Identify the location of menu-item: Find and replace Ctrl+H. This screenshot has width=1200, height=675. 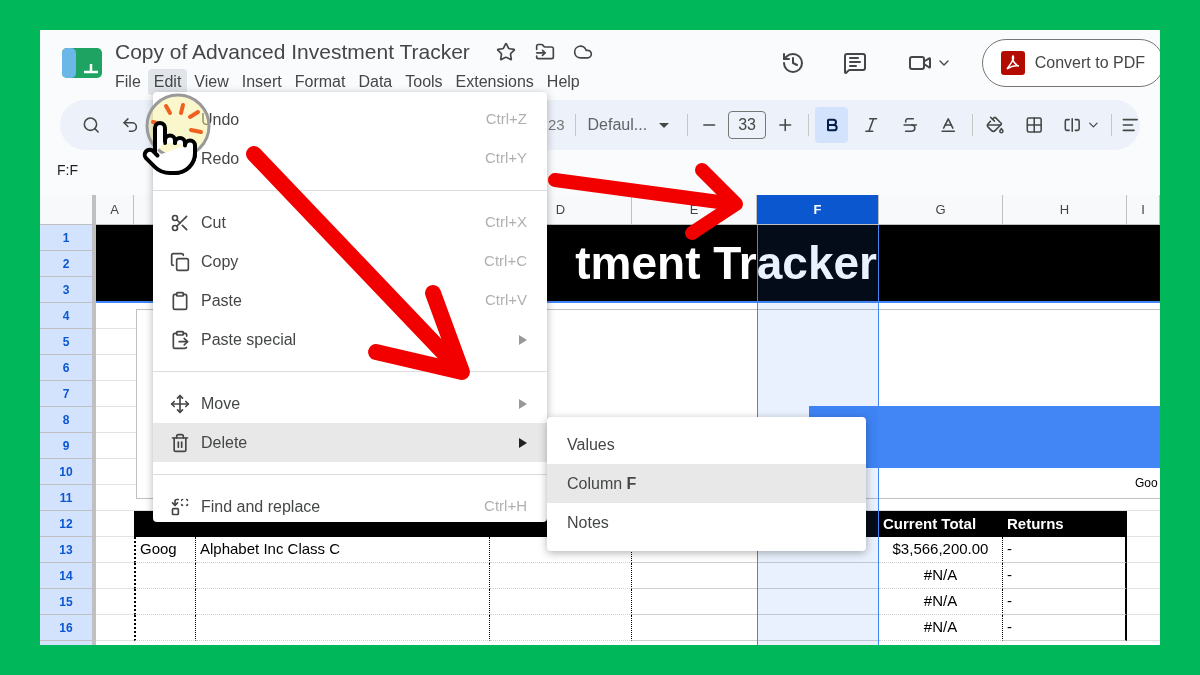
(350, 506).